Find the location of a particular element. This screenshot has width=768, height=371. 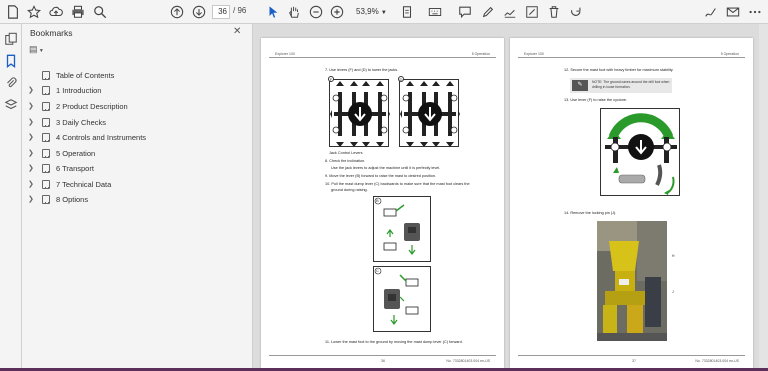

bookmark-item: ❯ 5 Operation is located at coordinates (61, 153).